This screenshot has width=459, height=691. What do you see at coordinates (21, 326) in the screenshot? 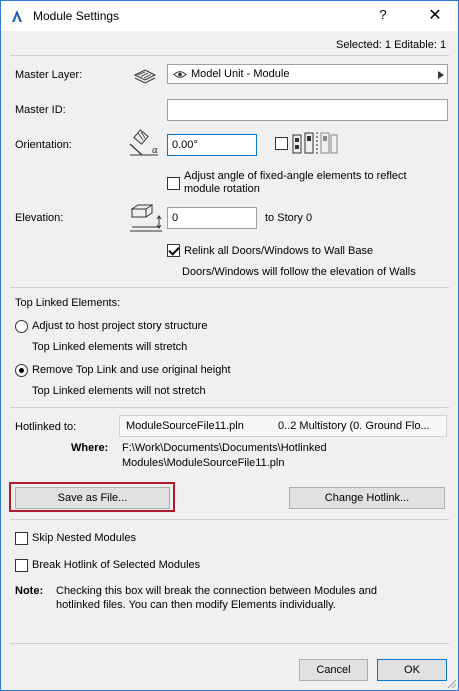
I see `adjust-story-radio` at bounding box center [21, 326].